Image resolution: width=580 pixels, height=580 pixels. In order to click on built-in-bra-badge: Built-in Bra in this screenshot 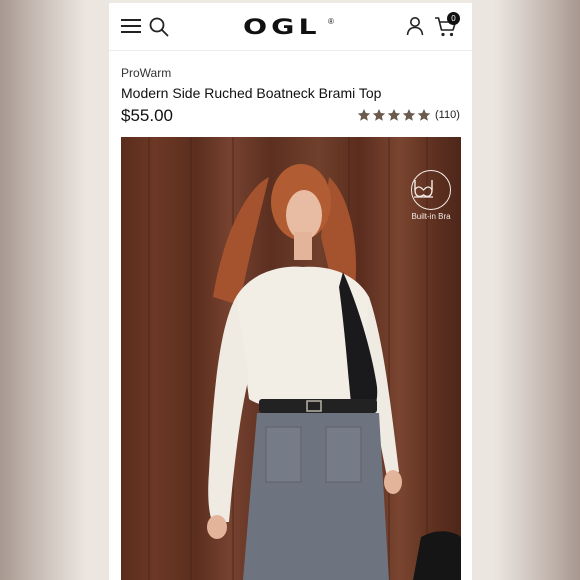, I will do `click(431, 200)`.